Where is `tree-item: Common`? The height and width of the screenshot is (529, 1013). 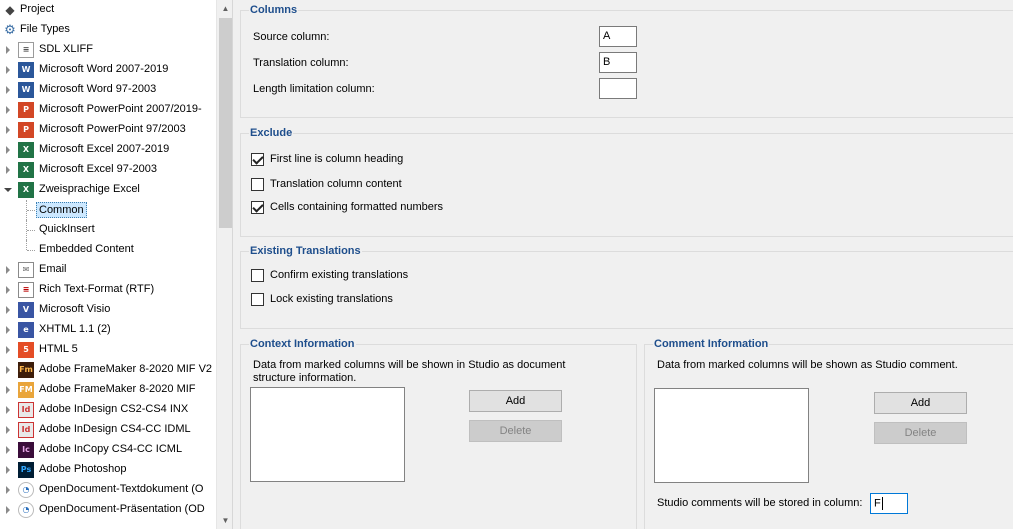 tree-item: Common is located at coordinates (108, 210).